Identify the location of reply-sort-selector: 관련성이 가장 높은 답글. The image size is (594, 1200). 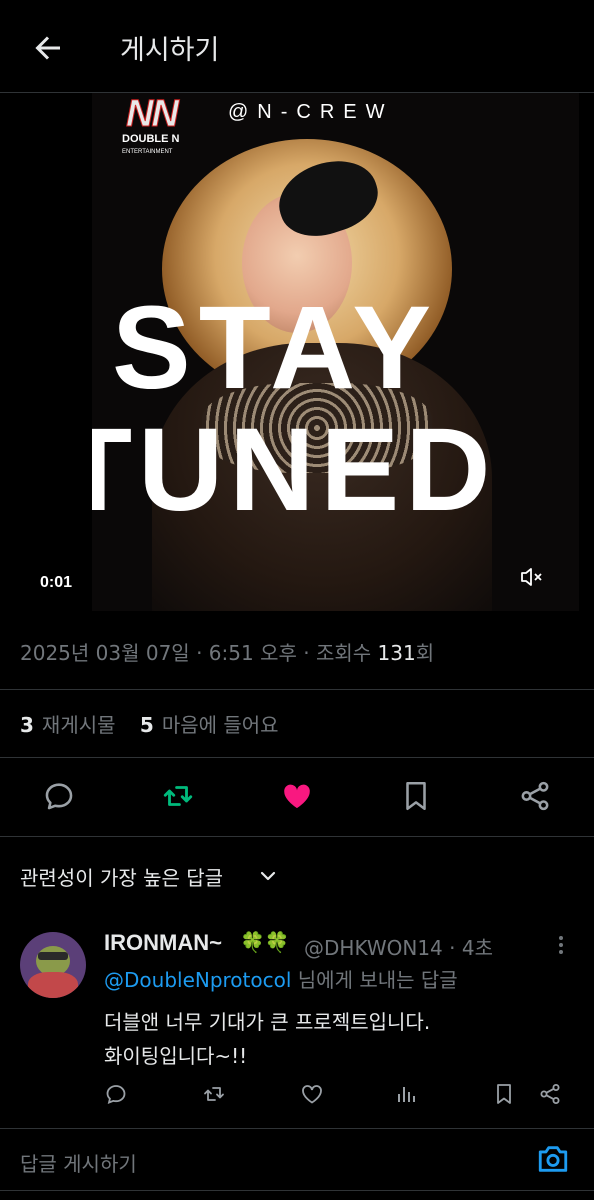
(121, 876).